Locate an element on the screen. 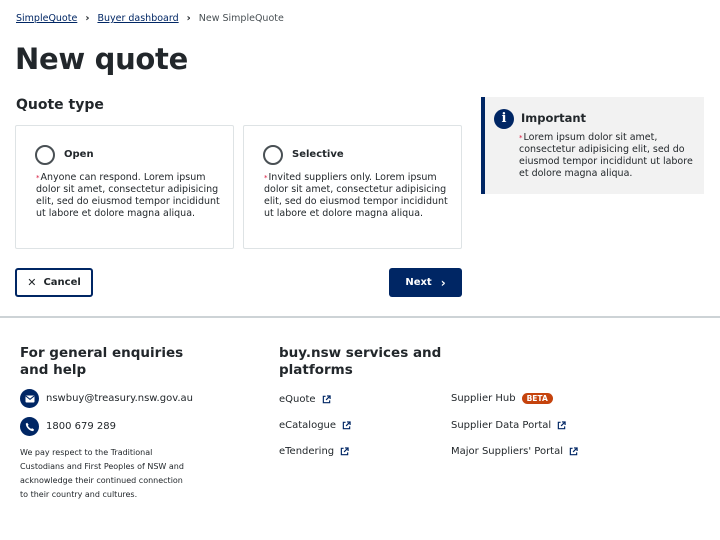 This screenshot has width=720, height=540. footer-heading-enquiries: For general enquiries and help is located at coordinates (102, 361).